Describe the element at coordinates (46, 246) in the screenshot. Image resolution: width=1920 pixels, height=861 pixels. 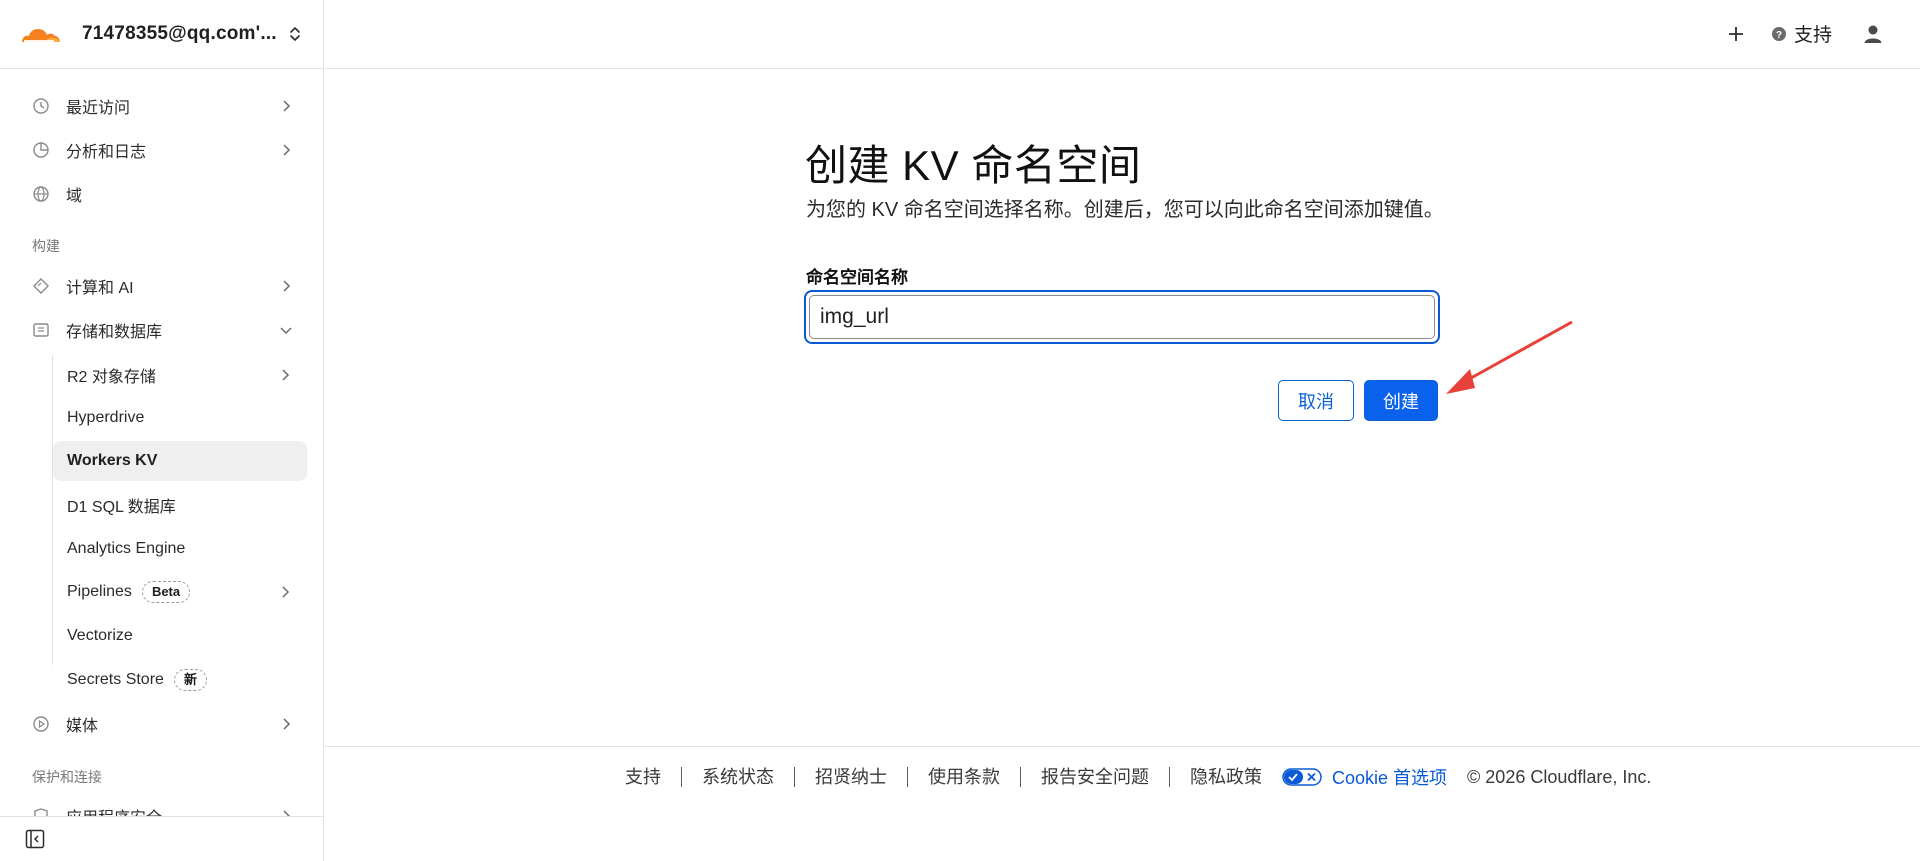
I see `section-label-build: 构建` at that location.